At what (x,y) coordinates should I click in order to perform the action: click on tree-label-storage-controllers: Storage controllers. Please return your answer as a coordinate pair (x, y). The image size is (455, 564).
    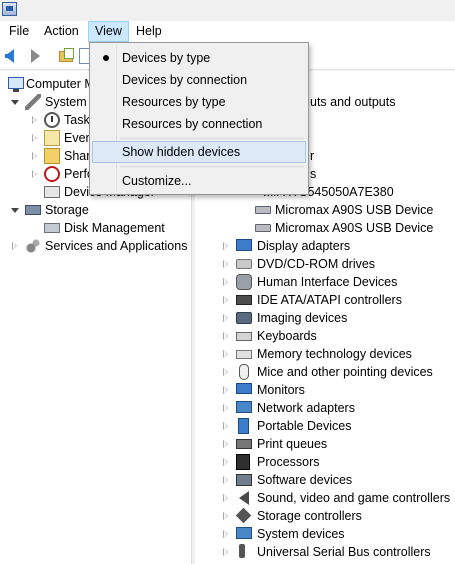
    Looking at the image, I should click on (309, 516).